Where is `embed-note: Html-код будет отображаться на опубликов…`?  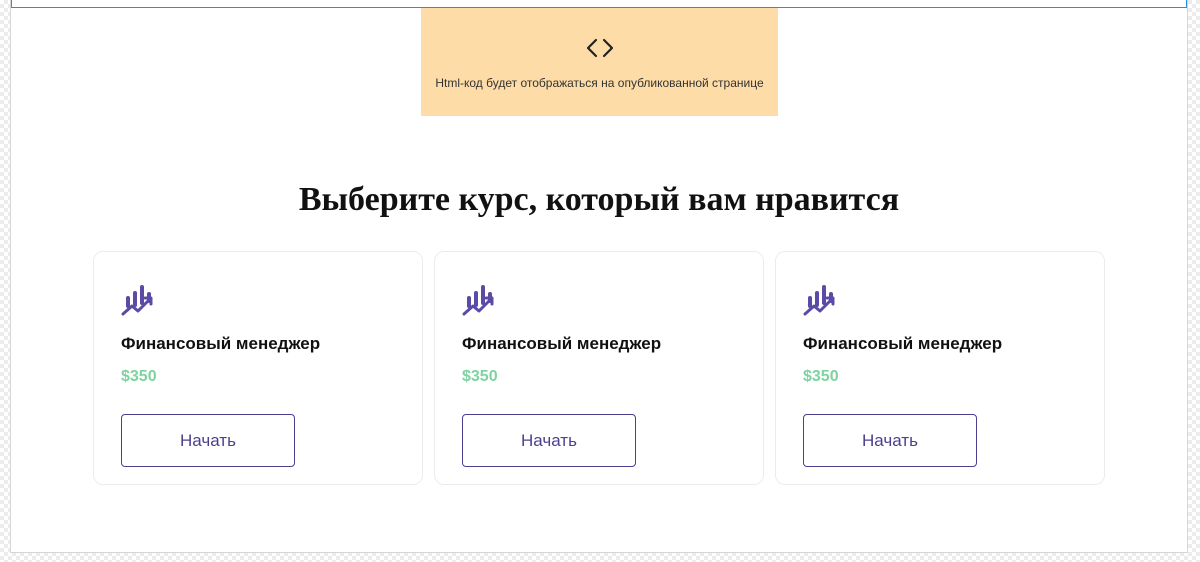 embed-note: Html-код будет отображаться на опубликов… is located at coordinates (599, 83).